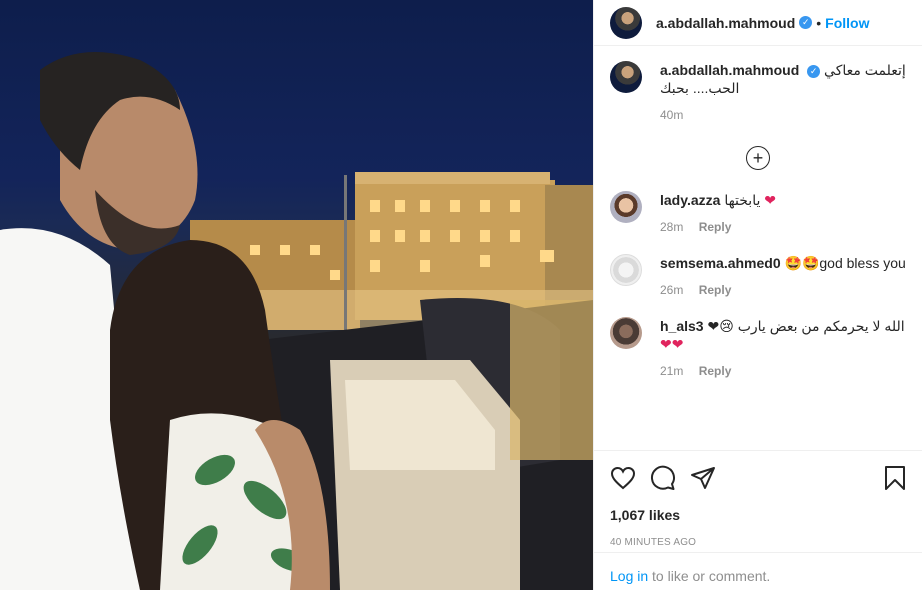 Image resolution: width=922 pixels, height=590 pixels. What do you see at coordinates (670, 478) in the screenshot?
I see `comment-bubble-icon` at bounding box center [670, 478].